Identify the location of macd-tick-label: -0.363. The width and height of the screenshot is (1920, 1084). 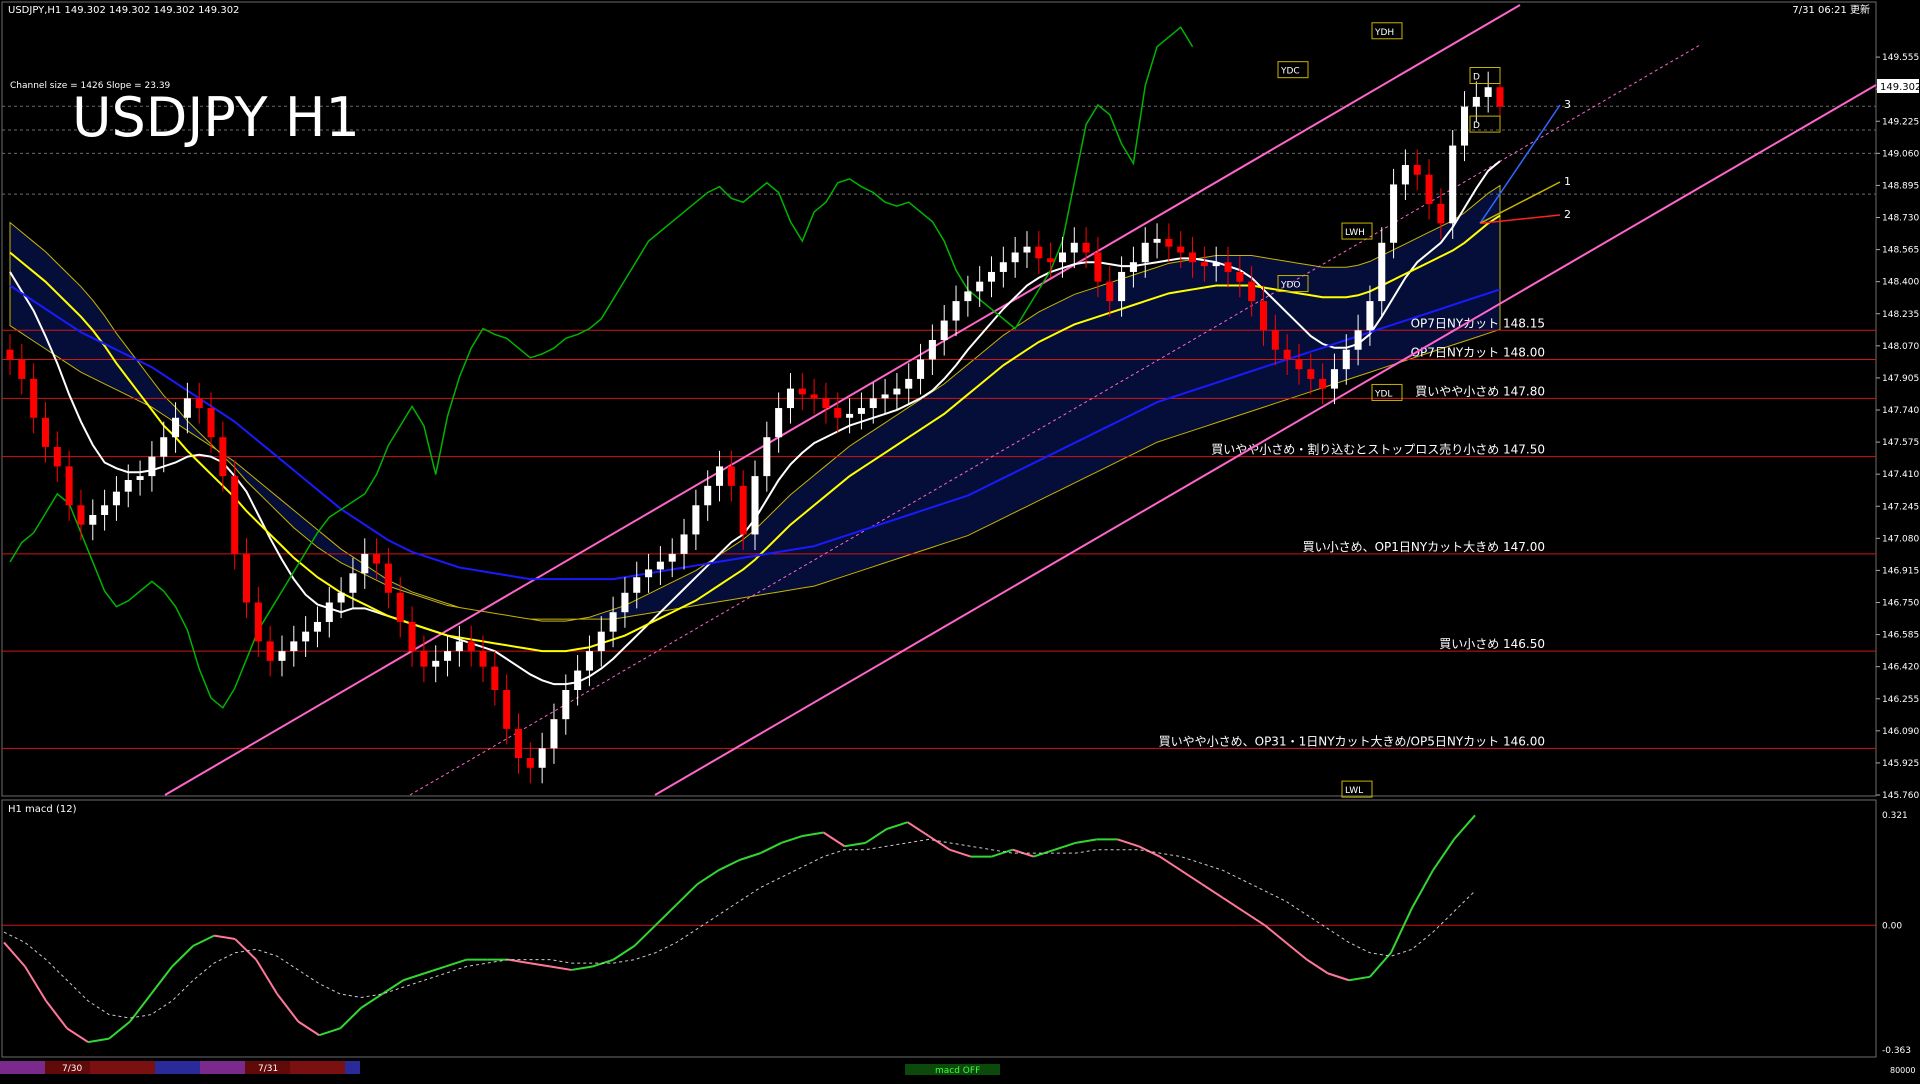
(1896, 1051).